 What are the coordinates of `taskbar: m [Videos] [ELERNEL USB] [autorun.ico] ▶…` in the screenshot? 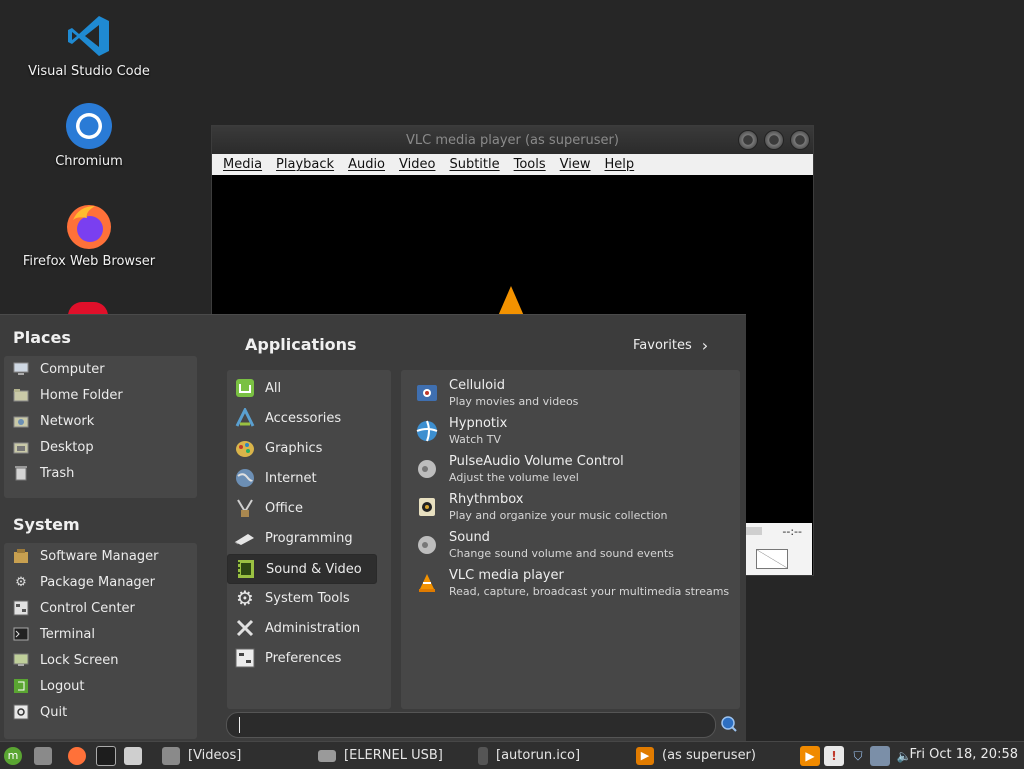 It's located at (512, 755).